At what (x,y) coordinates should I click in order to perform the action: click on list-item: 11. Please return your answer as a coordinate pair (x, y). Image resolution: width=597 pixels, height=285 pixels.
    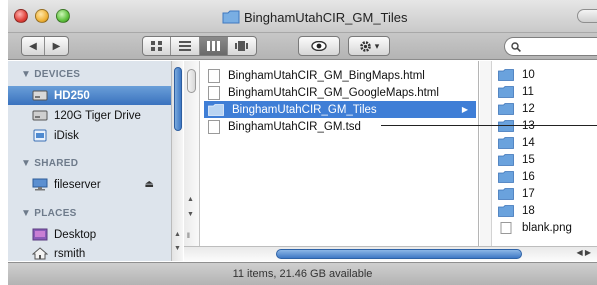
    Looking at the image, I should click on (516, 91).